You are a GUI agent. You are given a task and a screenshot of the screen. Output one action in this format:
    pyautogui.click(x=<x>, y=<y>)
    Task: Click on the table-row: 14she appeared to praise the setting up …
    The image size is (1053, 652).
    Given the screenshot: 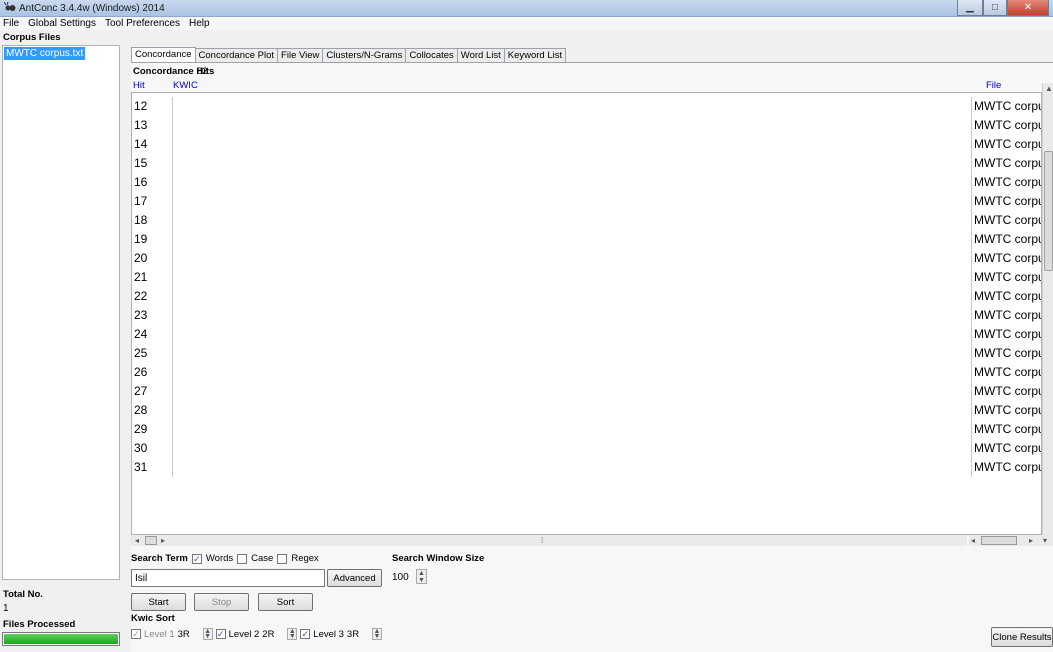 What is the action you would take?
    pyautogui.click(x=586, y=144)
    